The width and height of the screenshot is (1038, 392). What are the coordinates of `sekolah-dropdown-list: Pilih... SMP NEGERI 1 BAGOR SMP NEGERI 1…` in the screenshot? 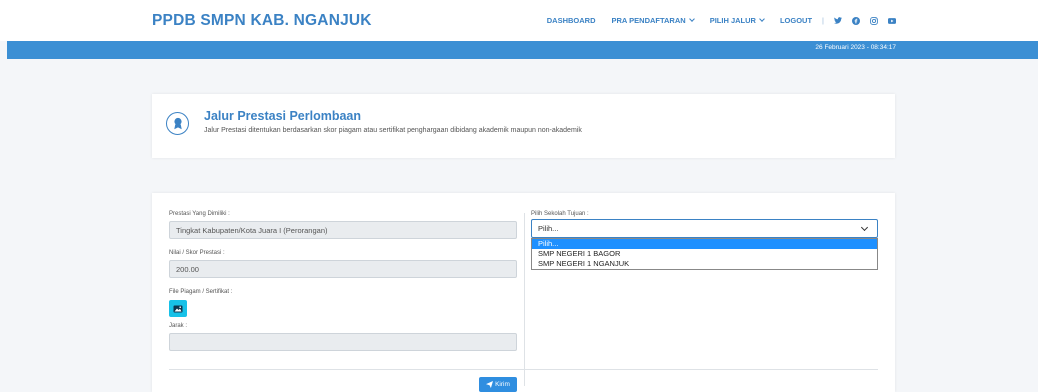 It's located at (704, 254).